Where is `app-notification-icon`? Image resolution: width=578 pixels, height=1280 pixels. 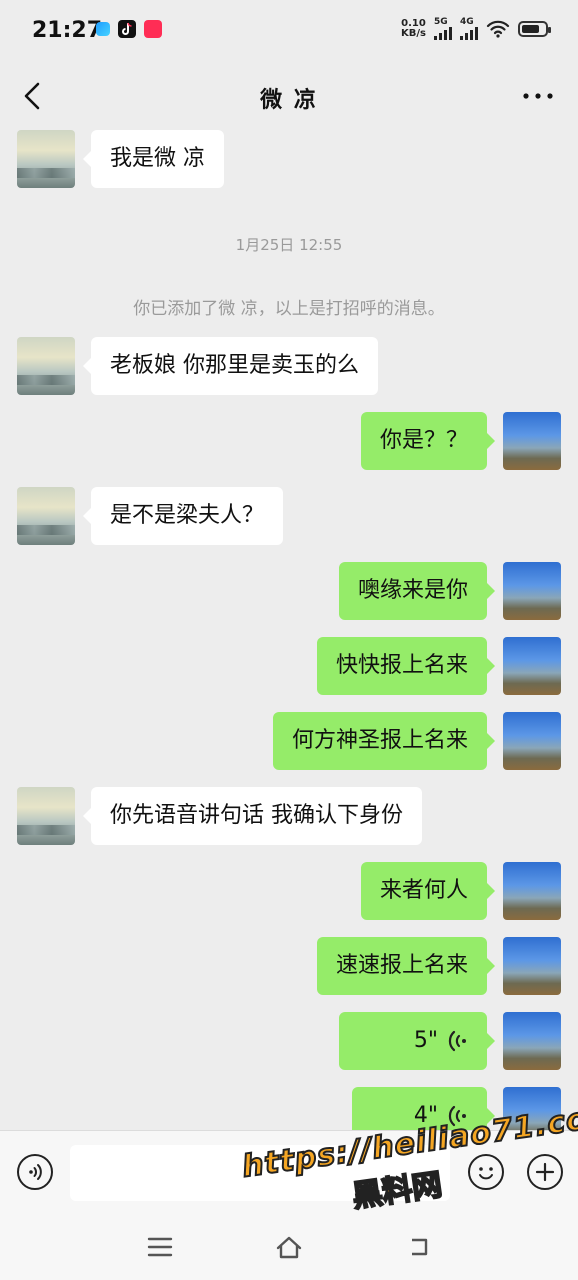
app-notification-icon is located at coordinates (103, 29).